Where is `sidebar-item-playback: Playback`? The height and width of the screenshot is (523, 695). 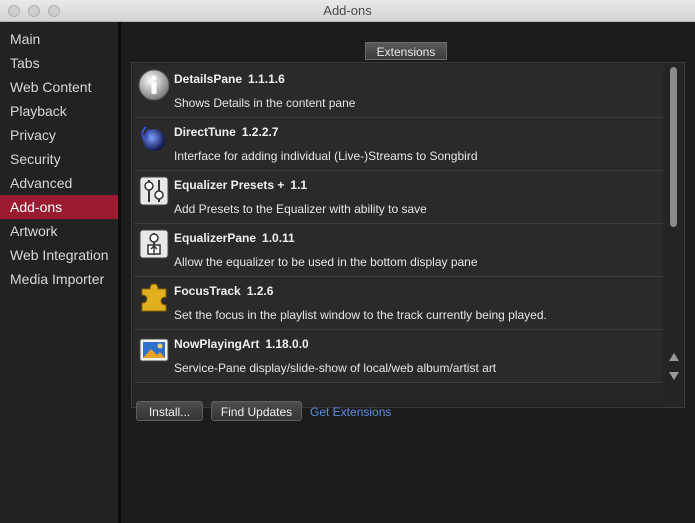 sidebar-item-playback: Playback is located at coordinates (59, 111).